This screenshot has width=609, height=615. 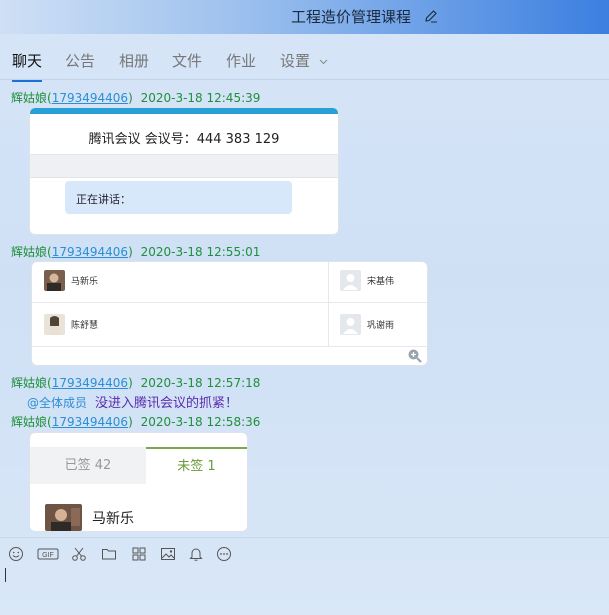 What do you see at coordinates (57, 403) in the screenshot?
I see `mention-all: @全体成员` at bounding box center [57, 403].